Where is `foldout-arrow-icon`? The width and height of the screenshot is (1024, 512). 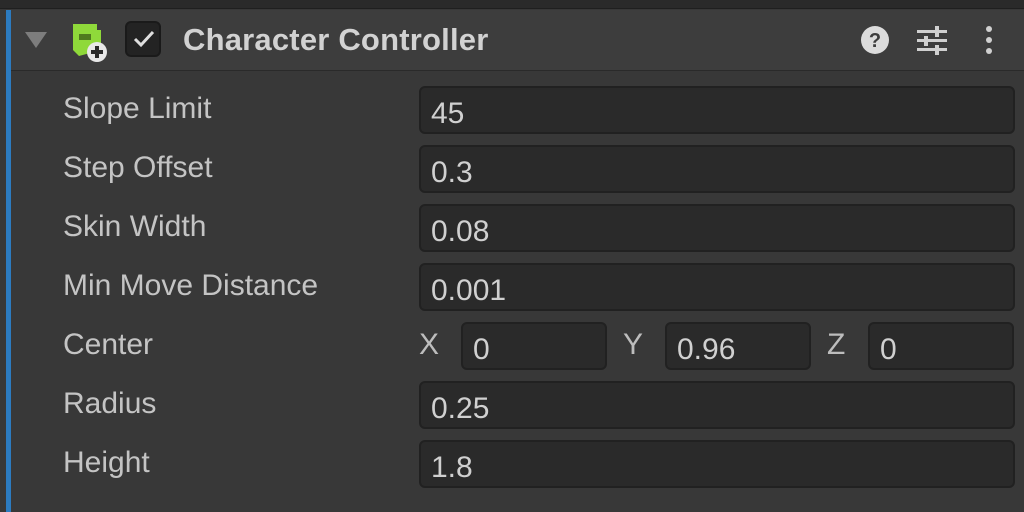 foldout-arrow-icon is located at coordinates (36, 40).